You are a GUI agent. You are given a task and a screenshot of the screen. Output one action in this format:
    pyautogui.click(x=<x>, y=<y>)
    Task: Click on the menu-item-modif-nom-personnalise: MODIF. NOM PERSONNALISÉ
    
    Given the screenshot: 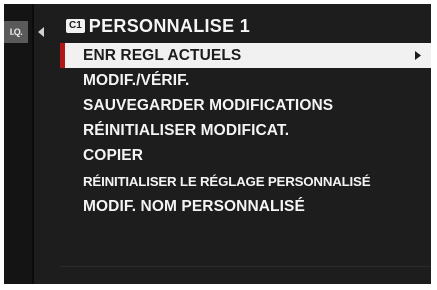 What is the action you would take?
    pyautogui.click(x=245, y=206)
    